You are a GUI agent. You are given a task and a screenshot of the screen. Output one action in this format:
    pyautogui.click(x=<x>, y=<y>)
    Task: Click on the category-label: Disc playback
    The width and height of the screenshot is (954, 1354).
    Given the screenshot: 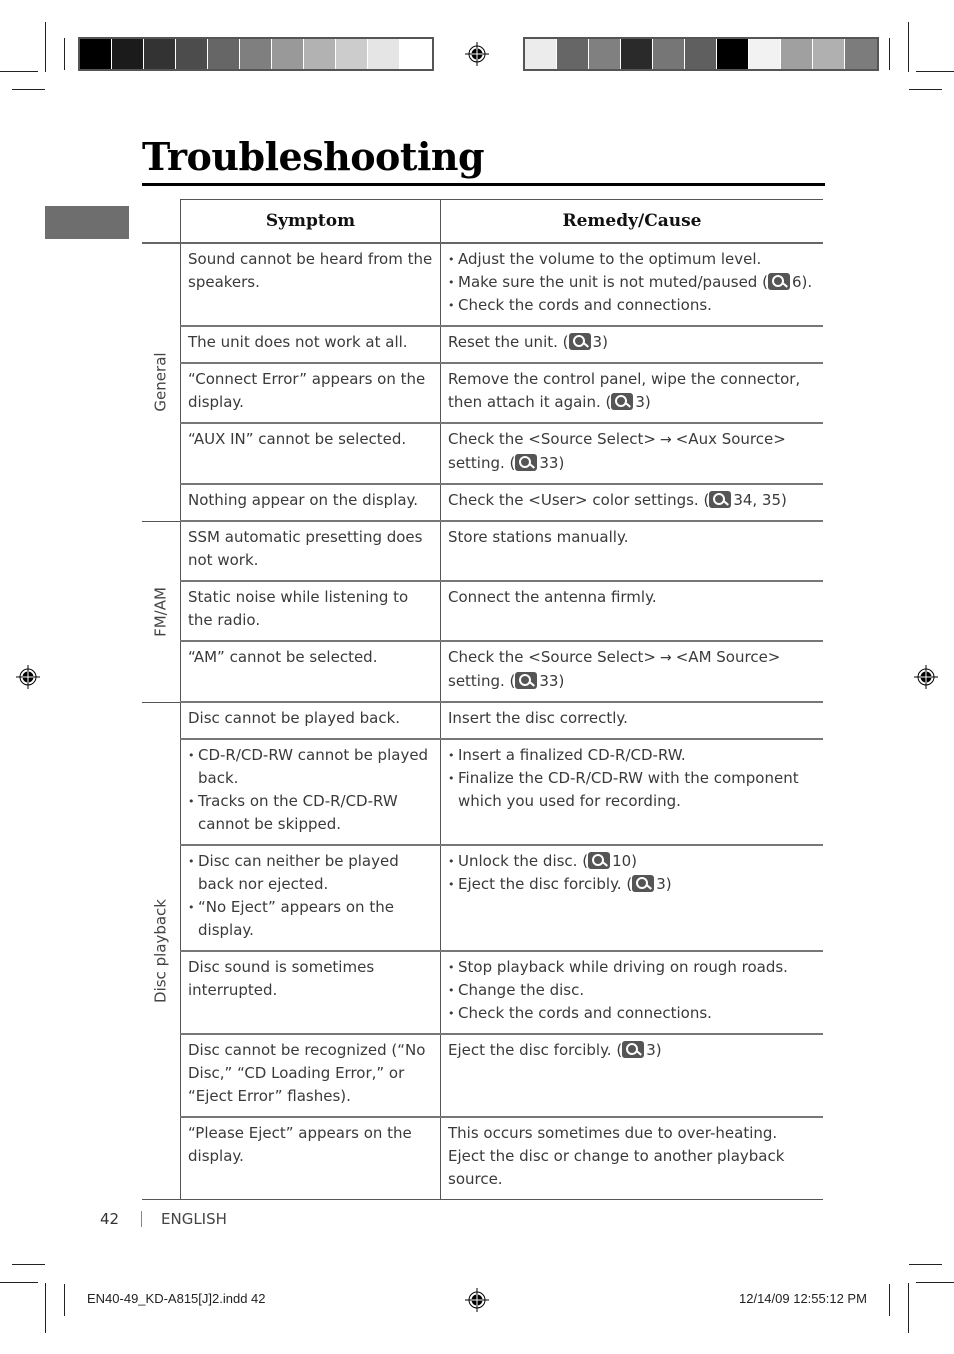 What is the action you would take?
    pyautogui.click(x=160, y=950)
    